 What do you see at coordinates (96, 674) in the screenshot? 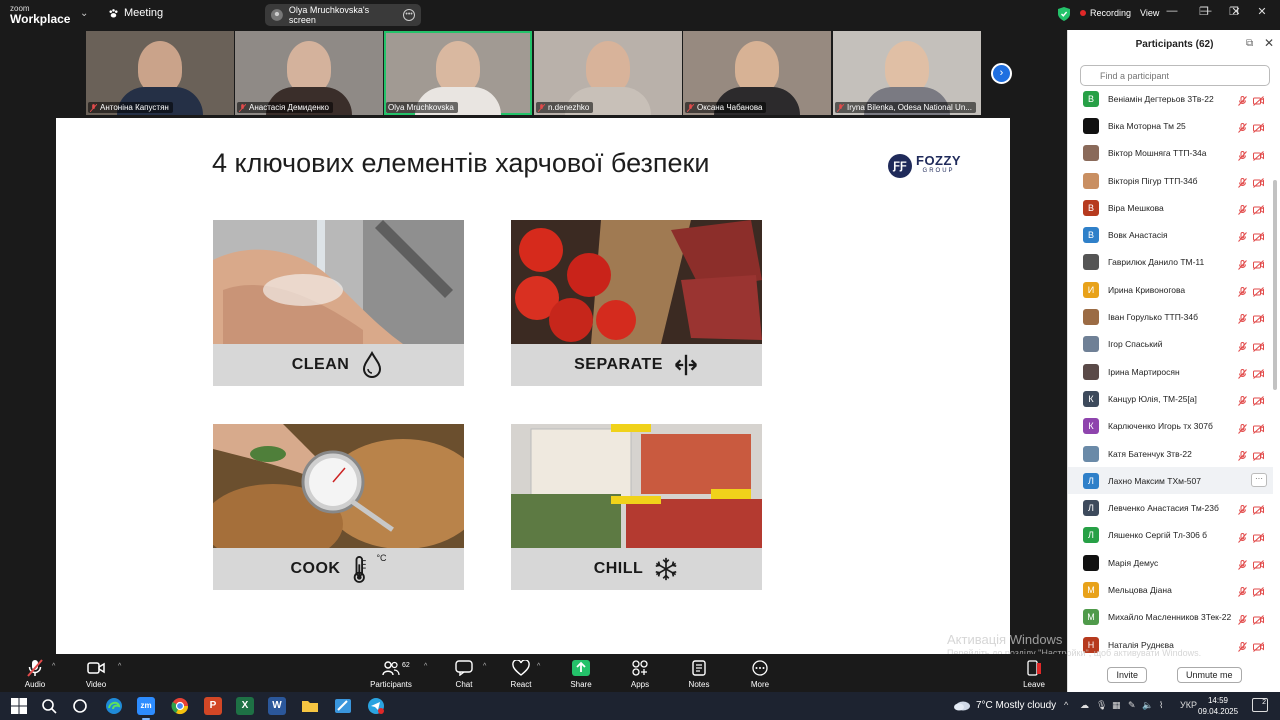
I see `video-button: Video` at bounding box center [96, 674].